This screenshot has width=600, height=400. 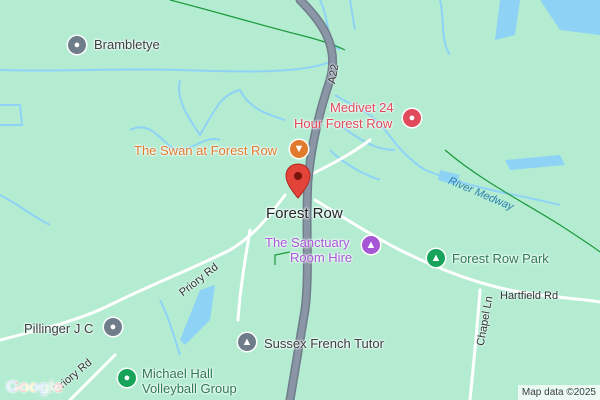 What do you see at coordinates (321, 257) in the screenshot?
I see `poi-label-line2: Room Hire` at bounding box center [321, 257].